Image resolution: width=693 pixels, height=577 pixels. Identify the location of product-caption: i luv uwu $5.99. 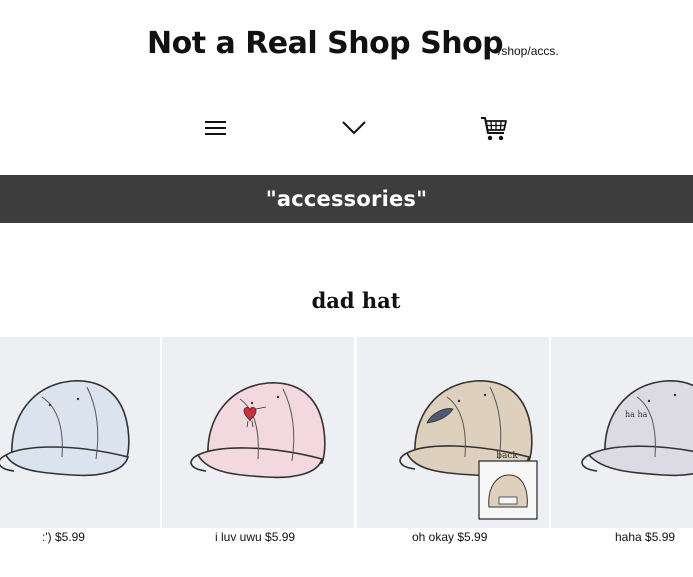
(255, 538).